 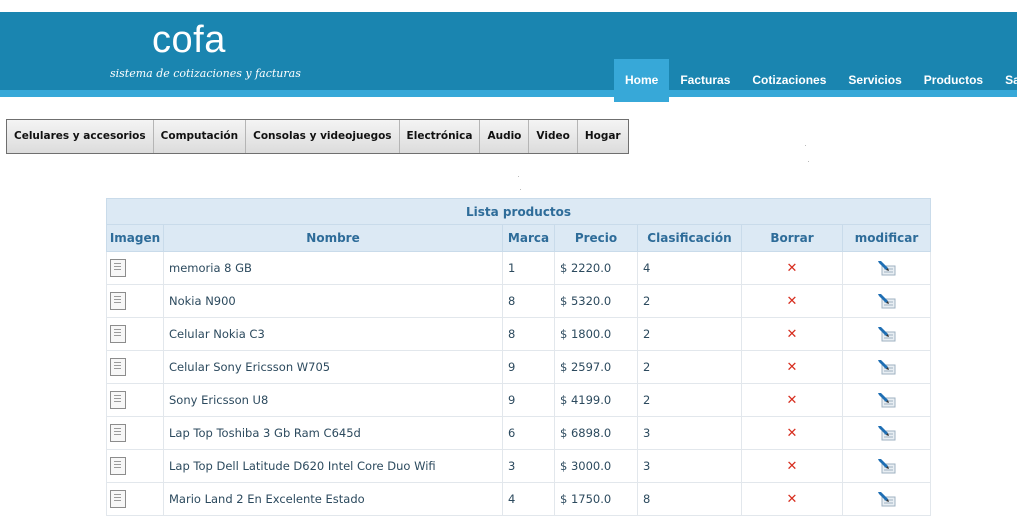 What do you see at coordinates (518, 211) in the screenshot?
I see `table-caption: Lista productos` at bounding box center [518, 211].